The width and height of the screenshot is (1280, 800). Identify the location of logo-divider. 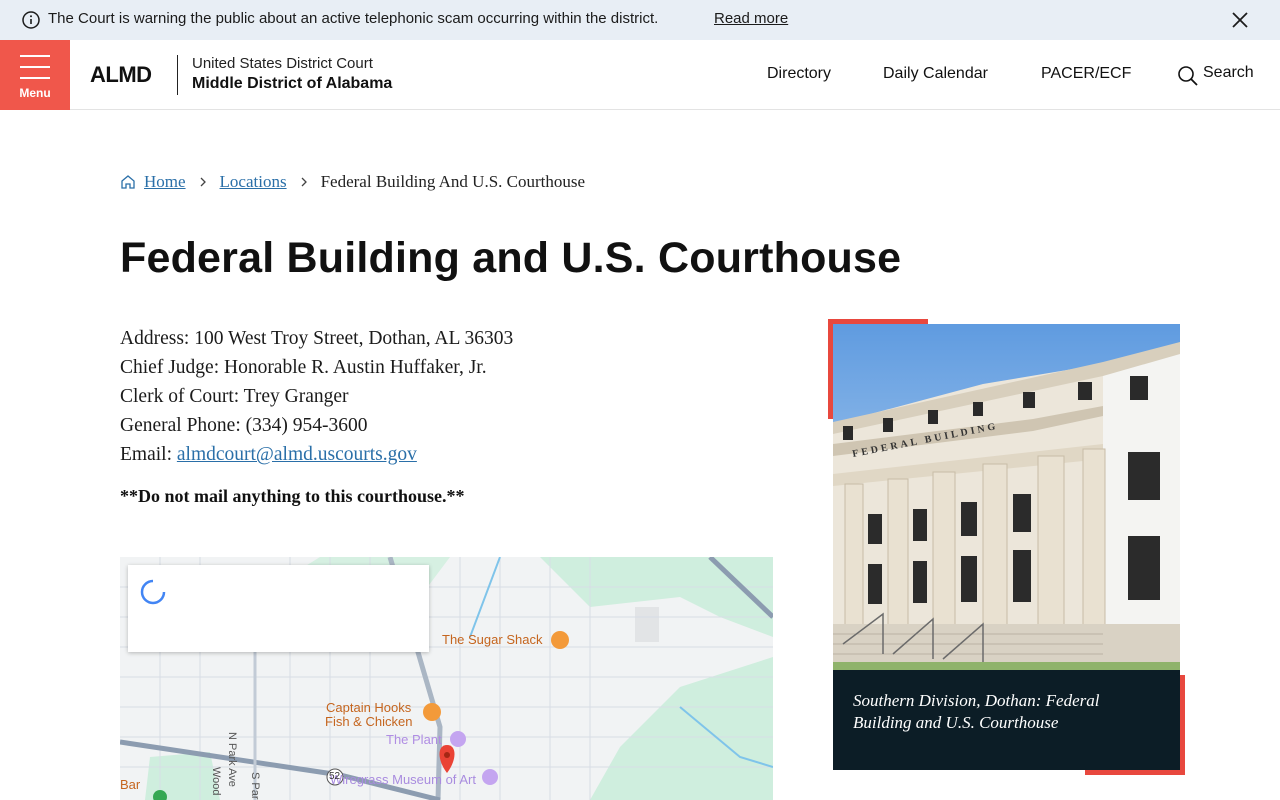
(177, 75).